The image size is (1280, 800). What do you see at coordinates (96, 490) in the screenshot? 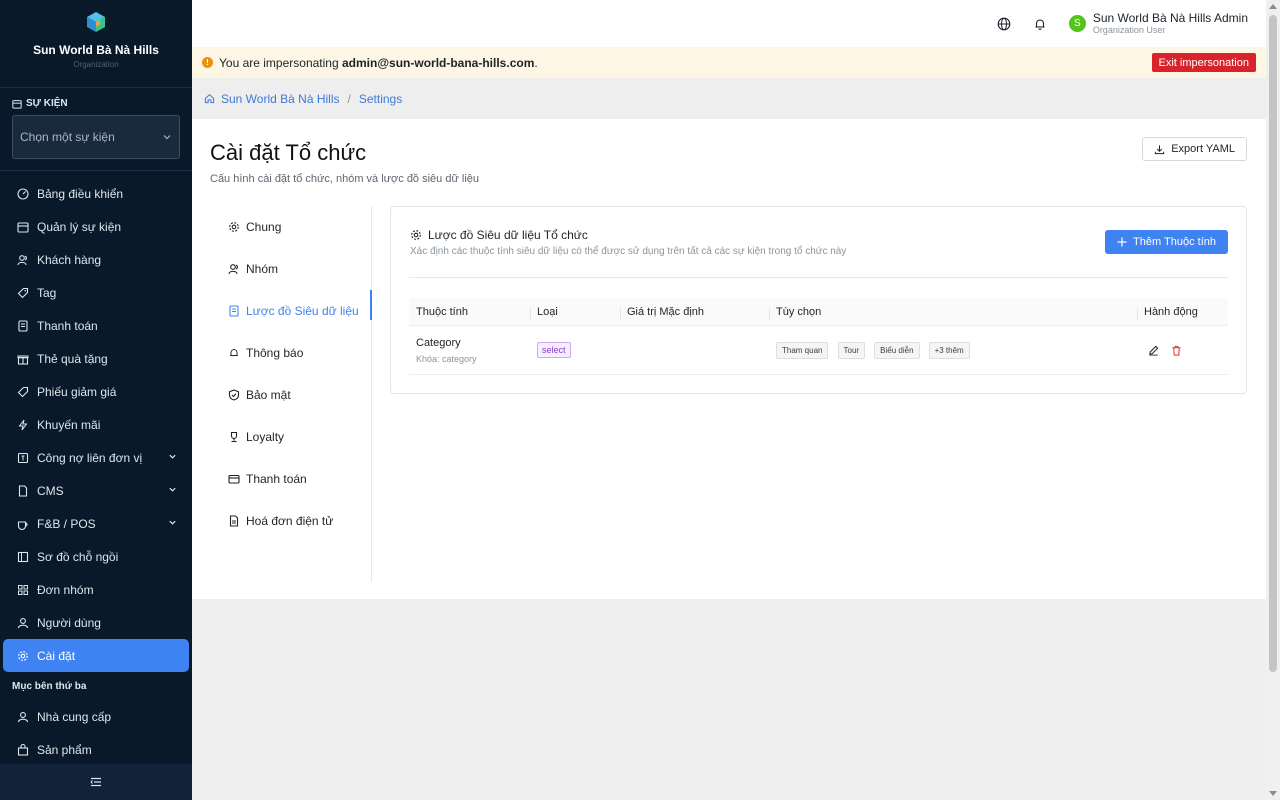
I see `nav-item-cms: CMS` at bounding box center [96, 490].